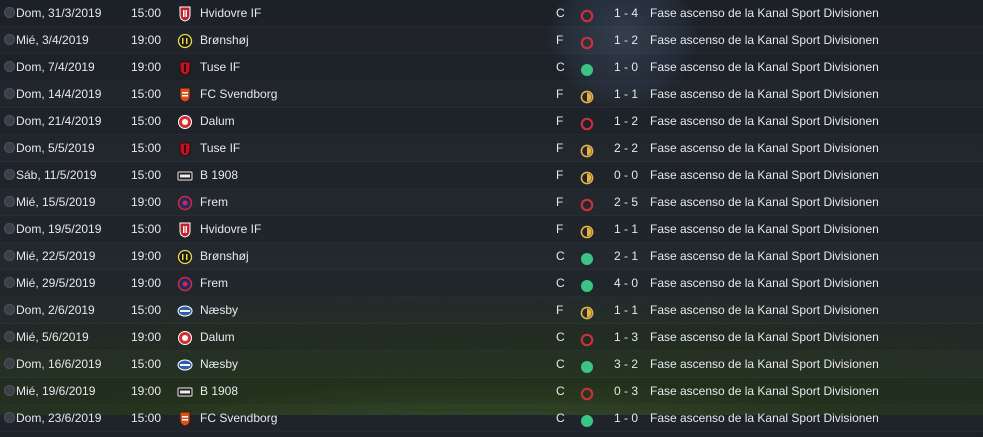  Describe the element at coordinates (587, 149) in the screenshot. I see `draw-result-icon` at that location.